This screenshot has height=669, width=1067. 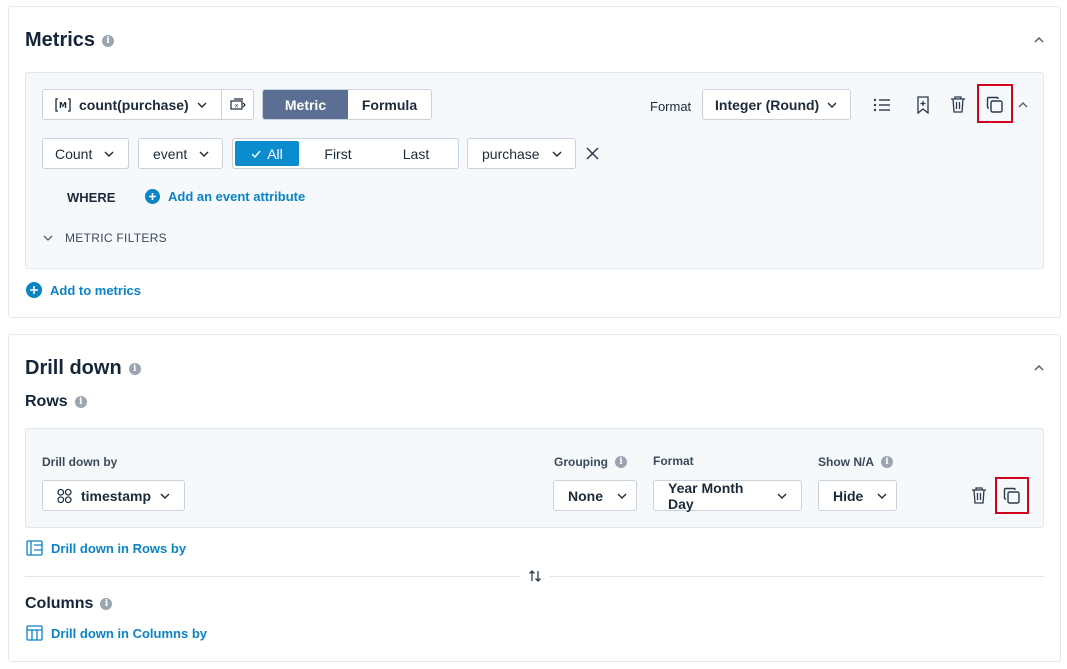 I want to click on swap-arrows-icon, so click(x=535, y=576).